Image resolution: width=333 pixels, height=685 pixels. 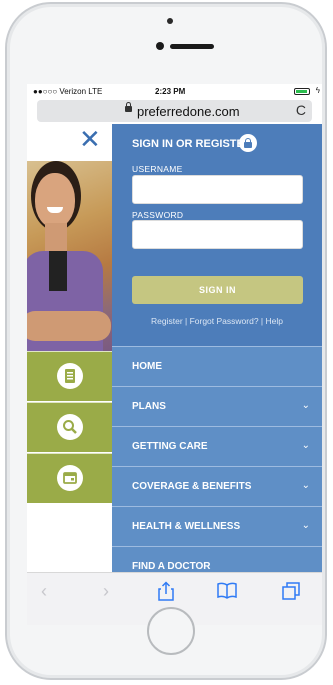 I want to click on status-bar: ●●○○○ Verizon LTE 2:23 PM ϟ, so click(x=174, y=92).